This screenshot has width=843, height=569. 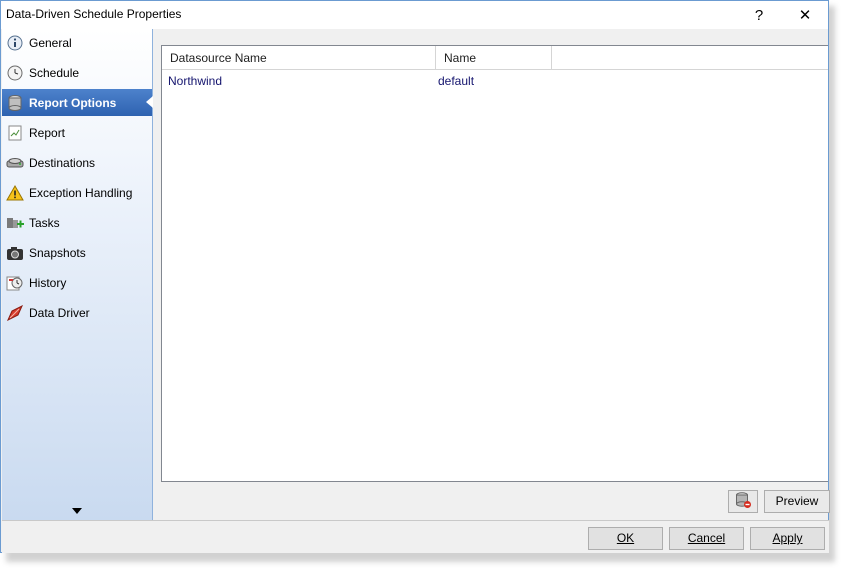 I want to click on camera-icon, so click(x=15, y=253).